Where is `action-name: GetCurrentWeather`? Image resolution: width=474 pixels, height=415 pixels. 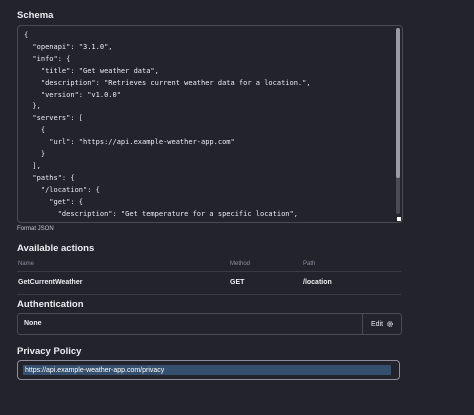 action-name: GetCurrentWeather is located at coordinates (50, 282).